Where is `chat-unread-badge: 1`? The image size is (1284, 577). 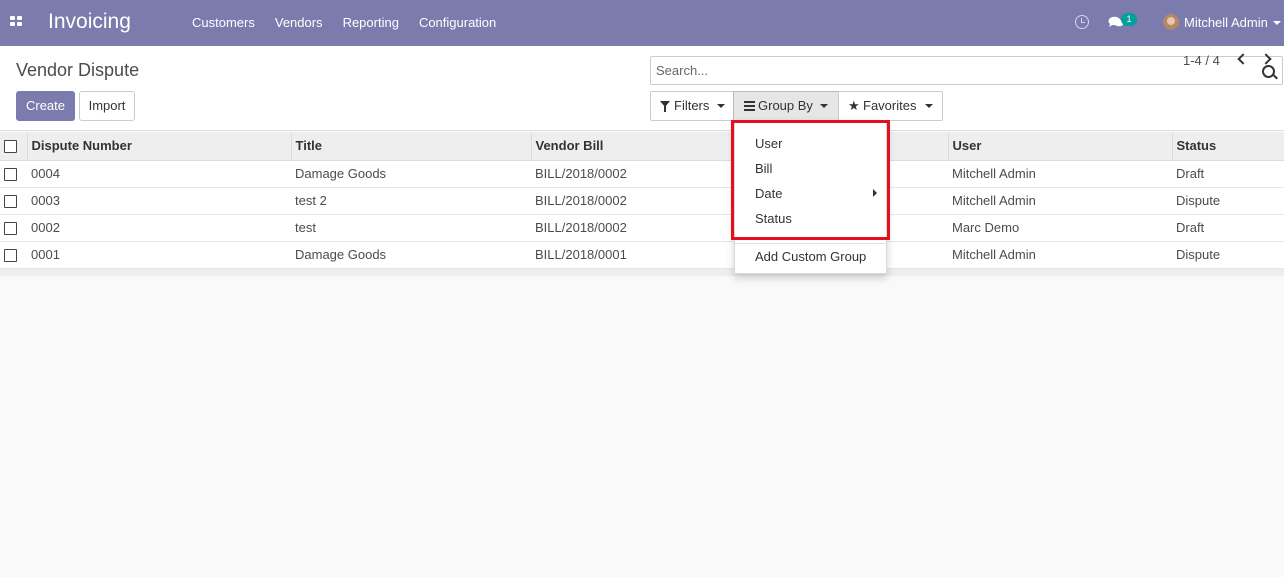
chat-unread-badge: 1 is located at coordinates (1129, 19).